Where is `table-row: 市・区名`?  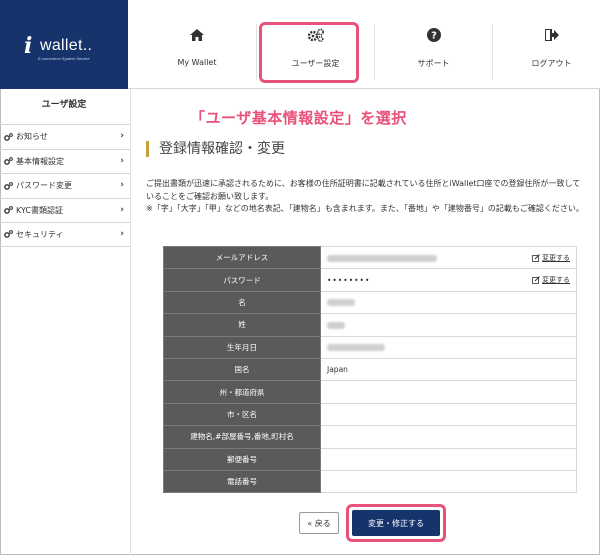 table-row: 市・区名 is located at coordinates (370, 414).